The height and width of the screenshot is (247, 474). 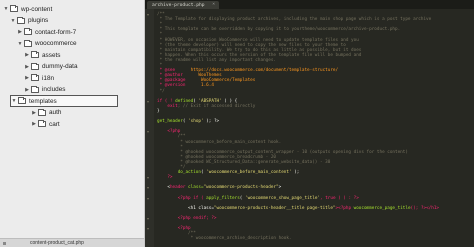 What do you see at coordinates (309, 4) in the screenshot?
I see `tab-bar: archive-product.php ×` at bounding box center [309, 4].